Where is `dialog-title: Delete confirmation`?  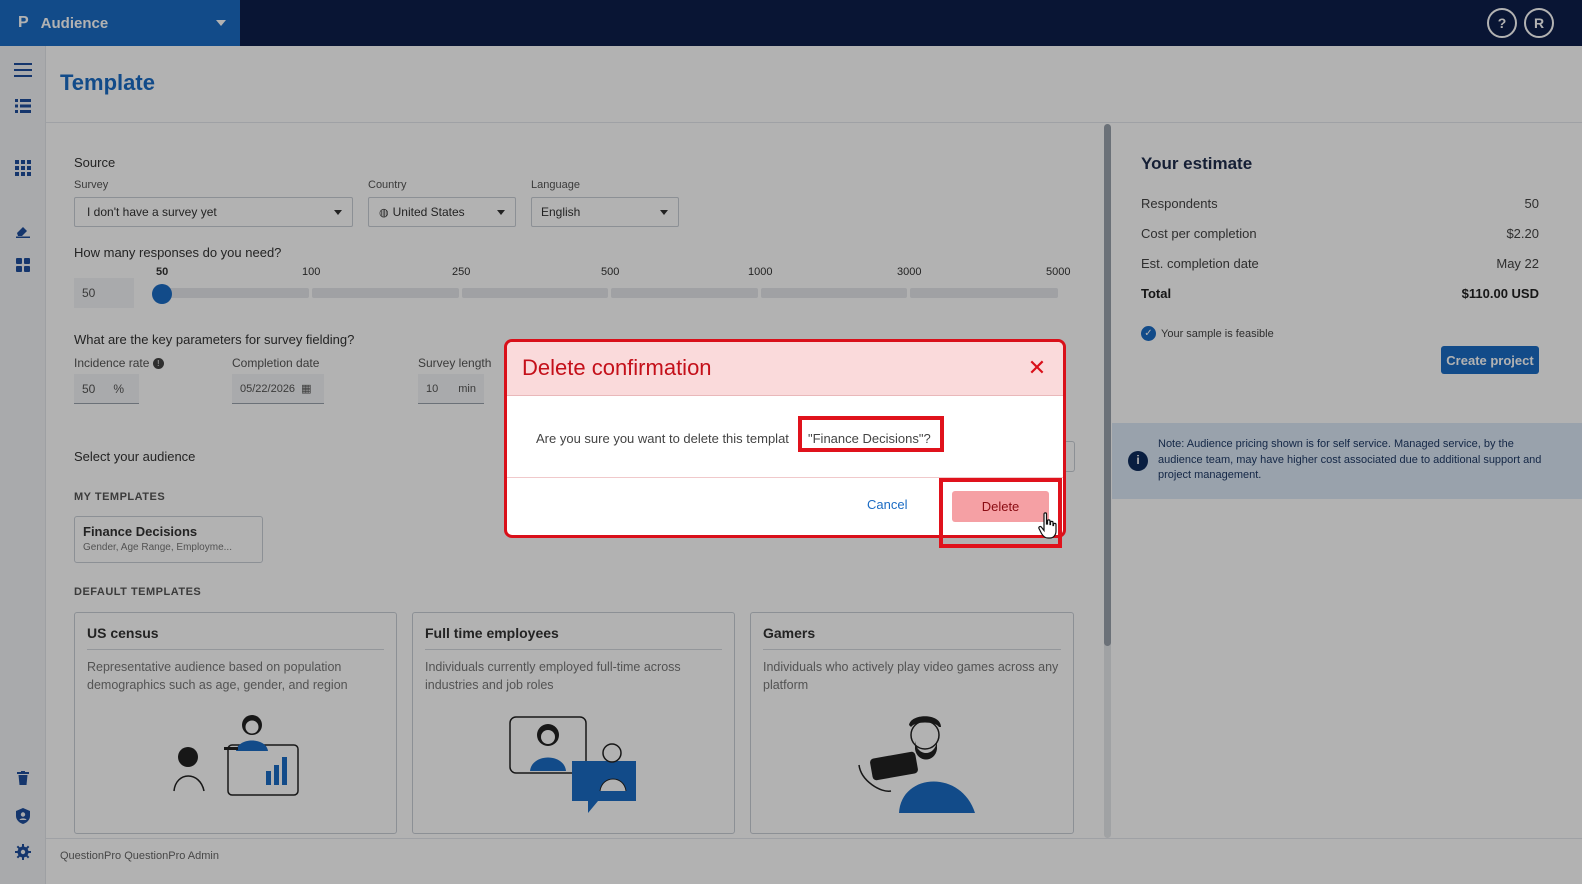
dialog-title: Delete confirmation is located at coordinates (617, 367).